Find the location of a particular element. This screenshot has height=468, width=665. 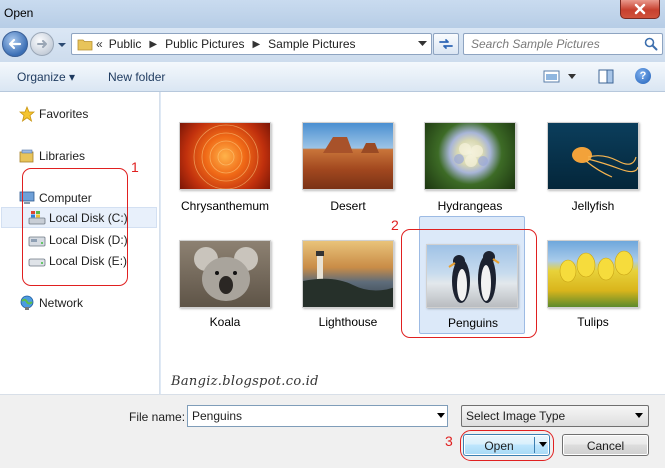

breadcrumb-overflow: « is located at coordinates (99, 44).